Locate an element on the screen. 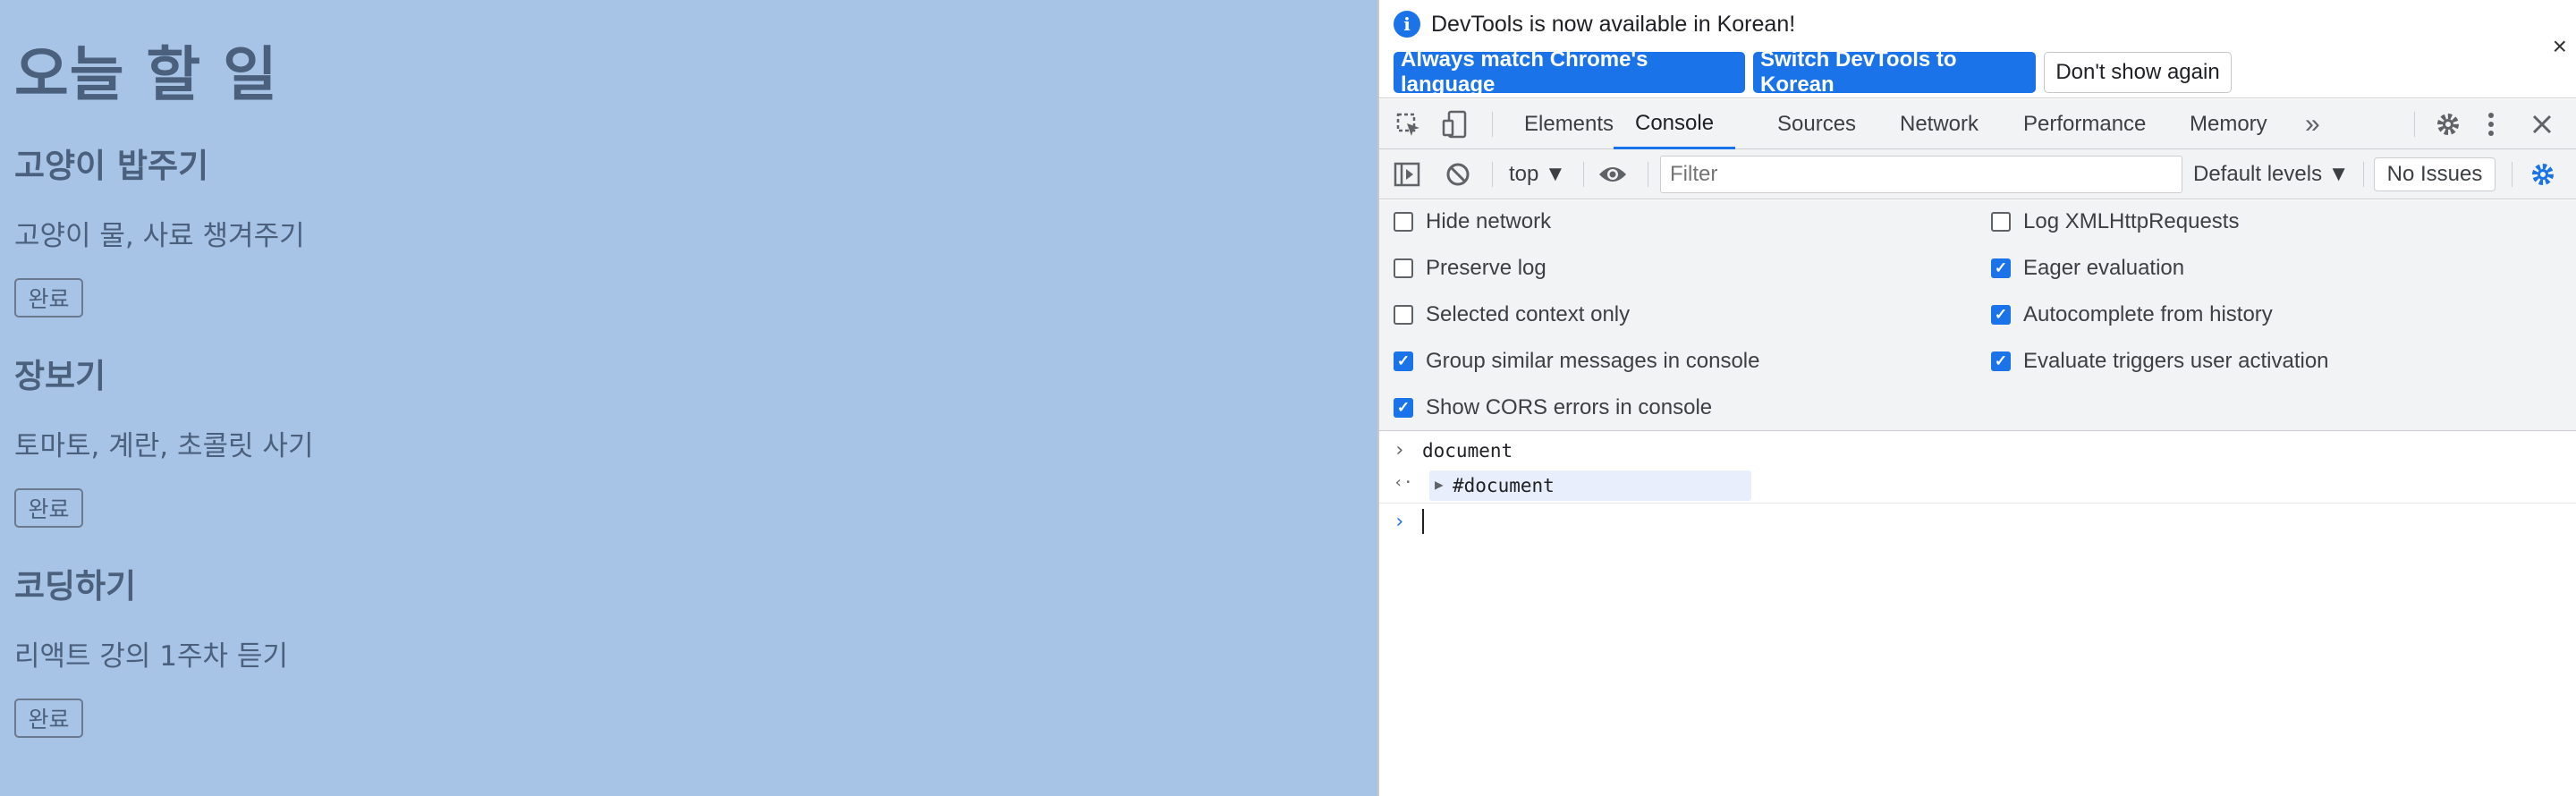 The height and width of the screenshot is (796, 2576). issues-button: No Issues is located at coordinates (2435, 174).